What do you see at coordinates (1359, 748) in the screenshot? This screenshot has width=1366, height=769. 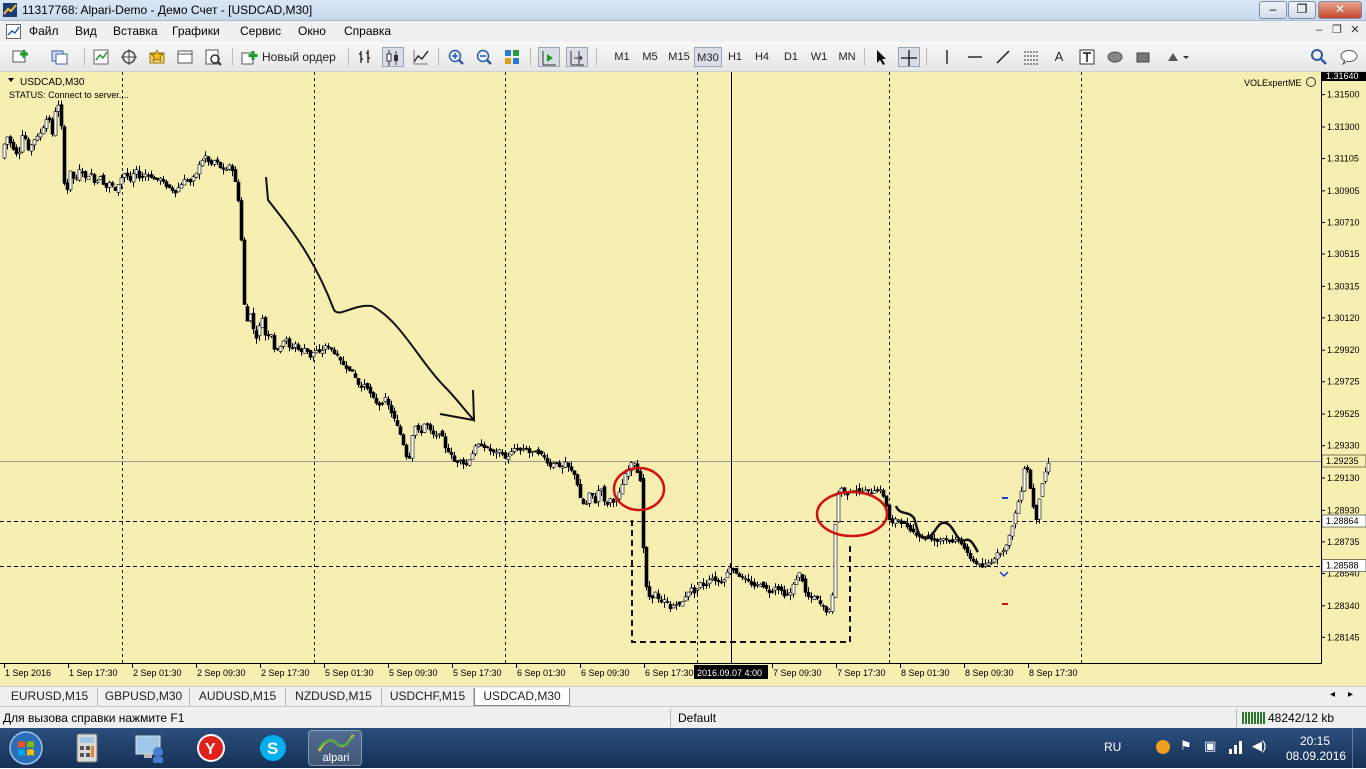 I see `show-desktop-button` at bounding box center [1359, 748].